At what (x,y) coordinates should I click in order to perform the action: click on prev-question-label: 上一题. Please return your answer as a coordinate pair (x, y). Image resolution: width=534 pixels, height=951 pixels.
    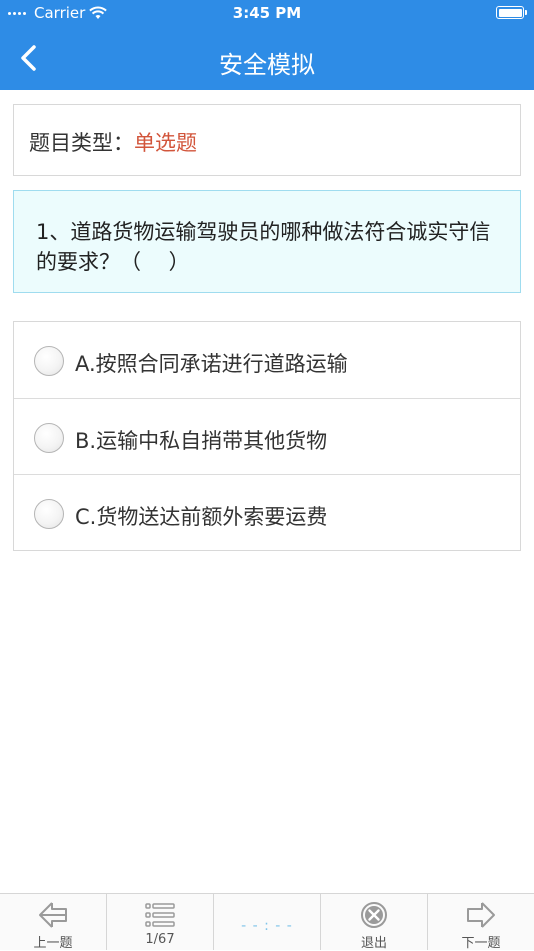
    Looking at the image, I should click on (53, 943).